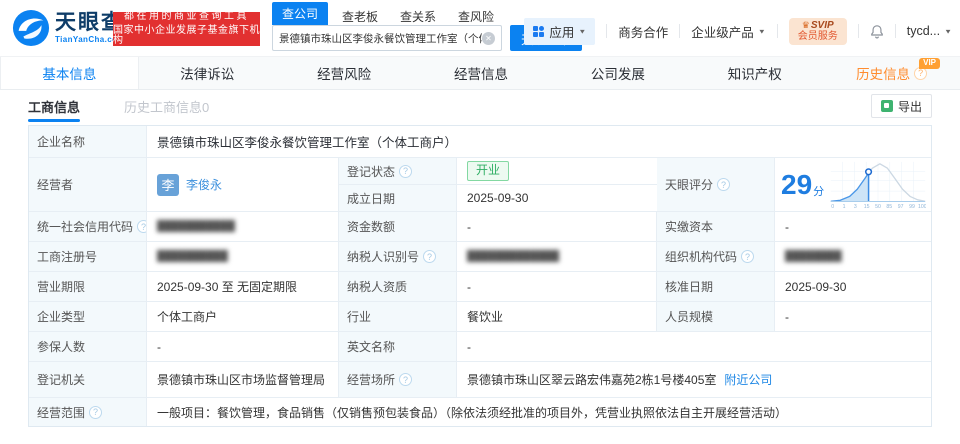 The width and height of the screenshot is (960, 444). What do you see at coordinates (909, 106) in the screenshot?
I see `export-label: 导出` at bounding box center [909, 106].